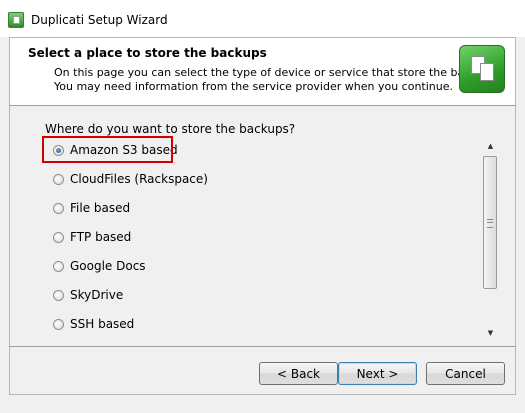 Image resolution: width=525 pixels, height=413 pixels. I want to click on scrollbar-grip-icon, so click(490, 223).